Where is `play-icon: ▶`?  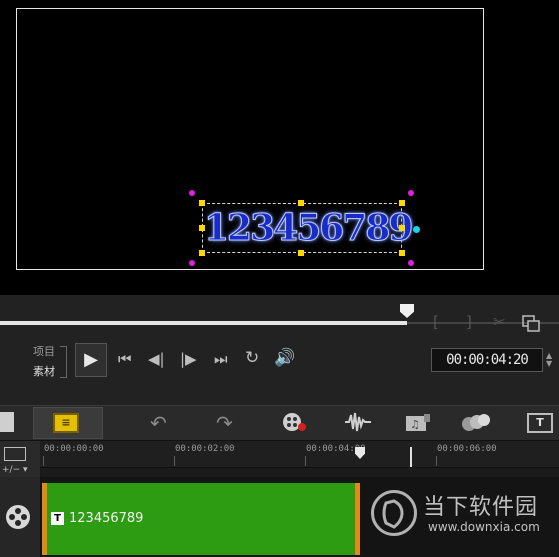
play-icon: ▶ is located at coordinates (91, 359).